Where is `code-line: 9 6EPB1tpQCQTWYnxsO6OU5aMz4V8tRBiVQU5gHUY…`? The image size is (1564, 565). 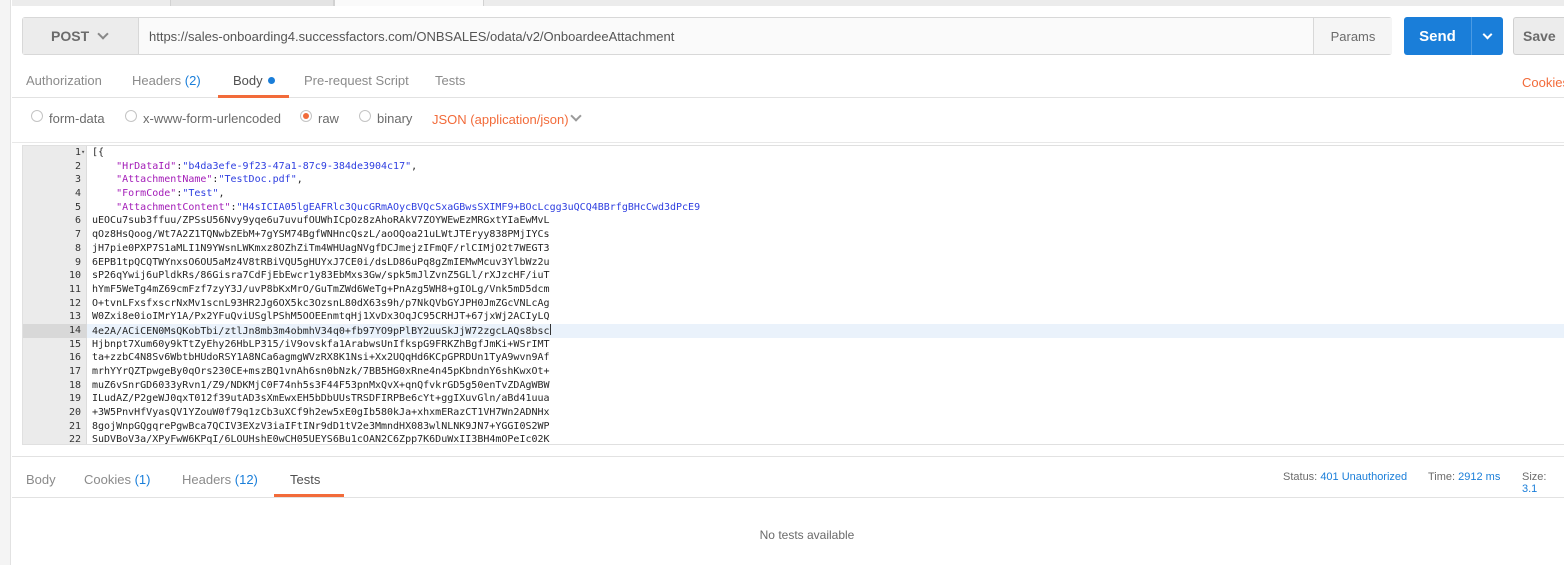
code-line: 9 6EPB1tpQCQTWYnxsO6OU5aMz4V8tRBiVQU5gHUY… is located at coordinates (793, 263).